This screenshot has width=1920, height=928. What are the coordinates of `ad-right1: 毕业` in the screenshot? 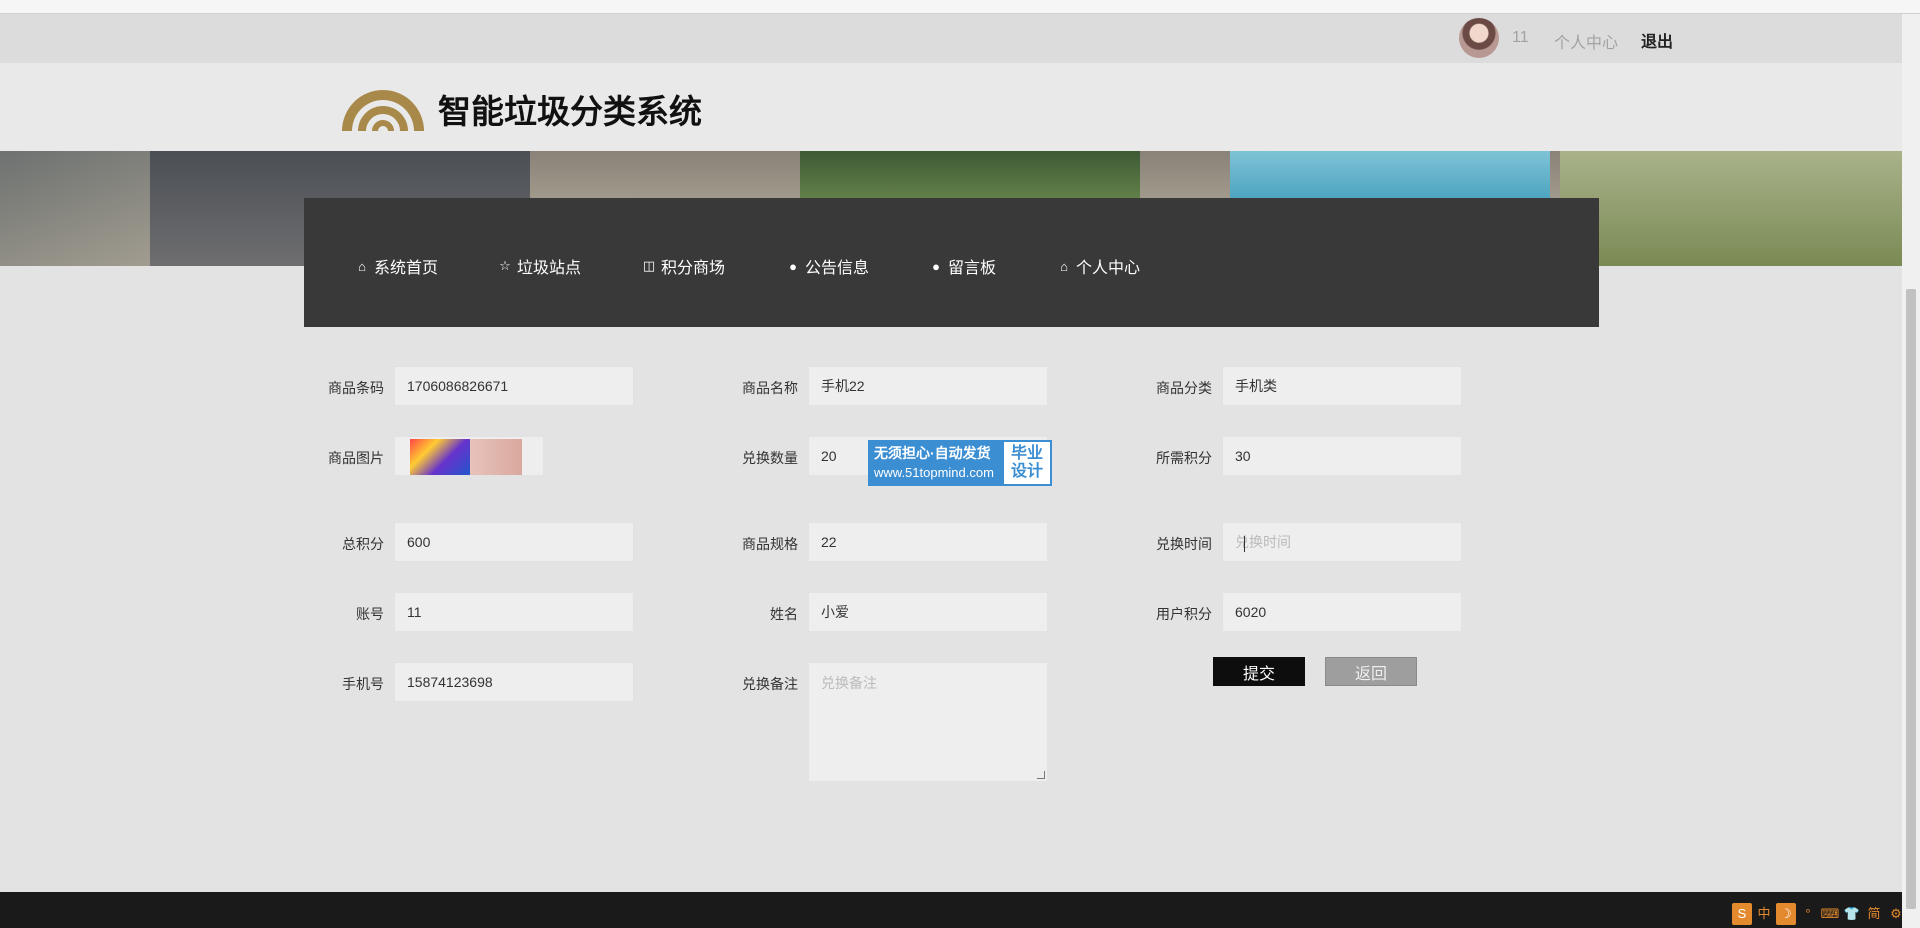 It's located at (1027, 454).